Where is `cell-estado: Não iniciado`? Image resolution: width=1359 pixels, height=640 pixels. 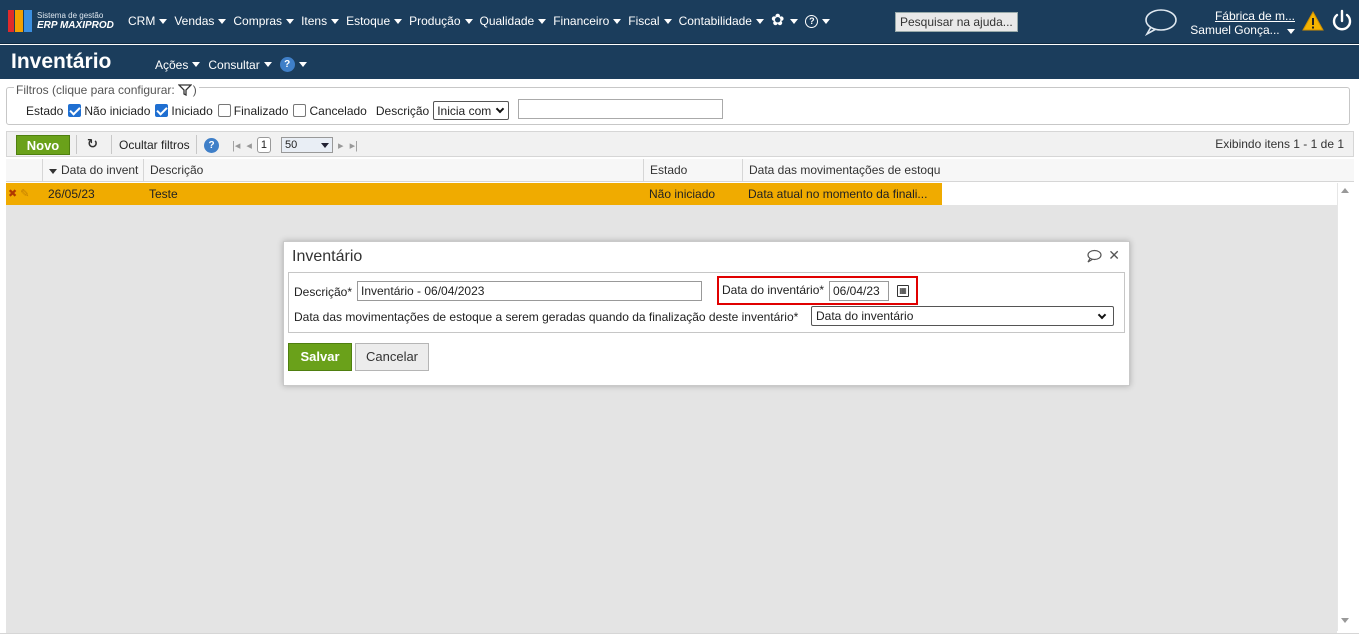
cell-estado: Não iniciado is located at coordinates (682, 194).